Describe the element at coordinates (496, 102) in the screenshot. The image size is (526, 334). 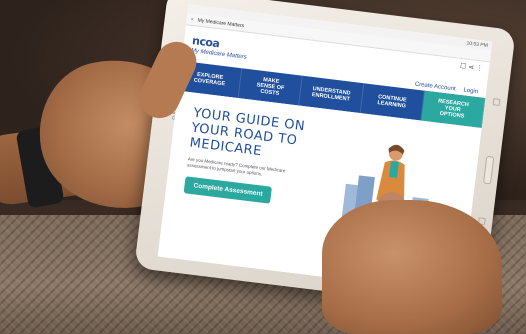
I see `recent-apps-key` at that location.